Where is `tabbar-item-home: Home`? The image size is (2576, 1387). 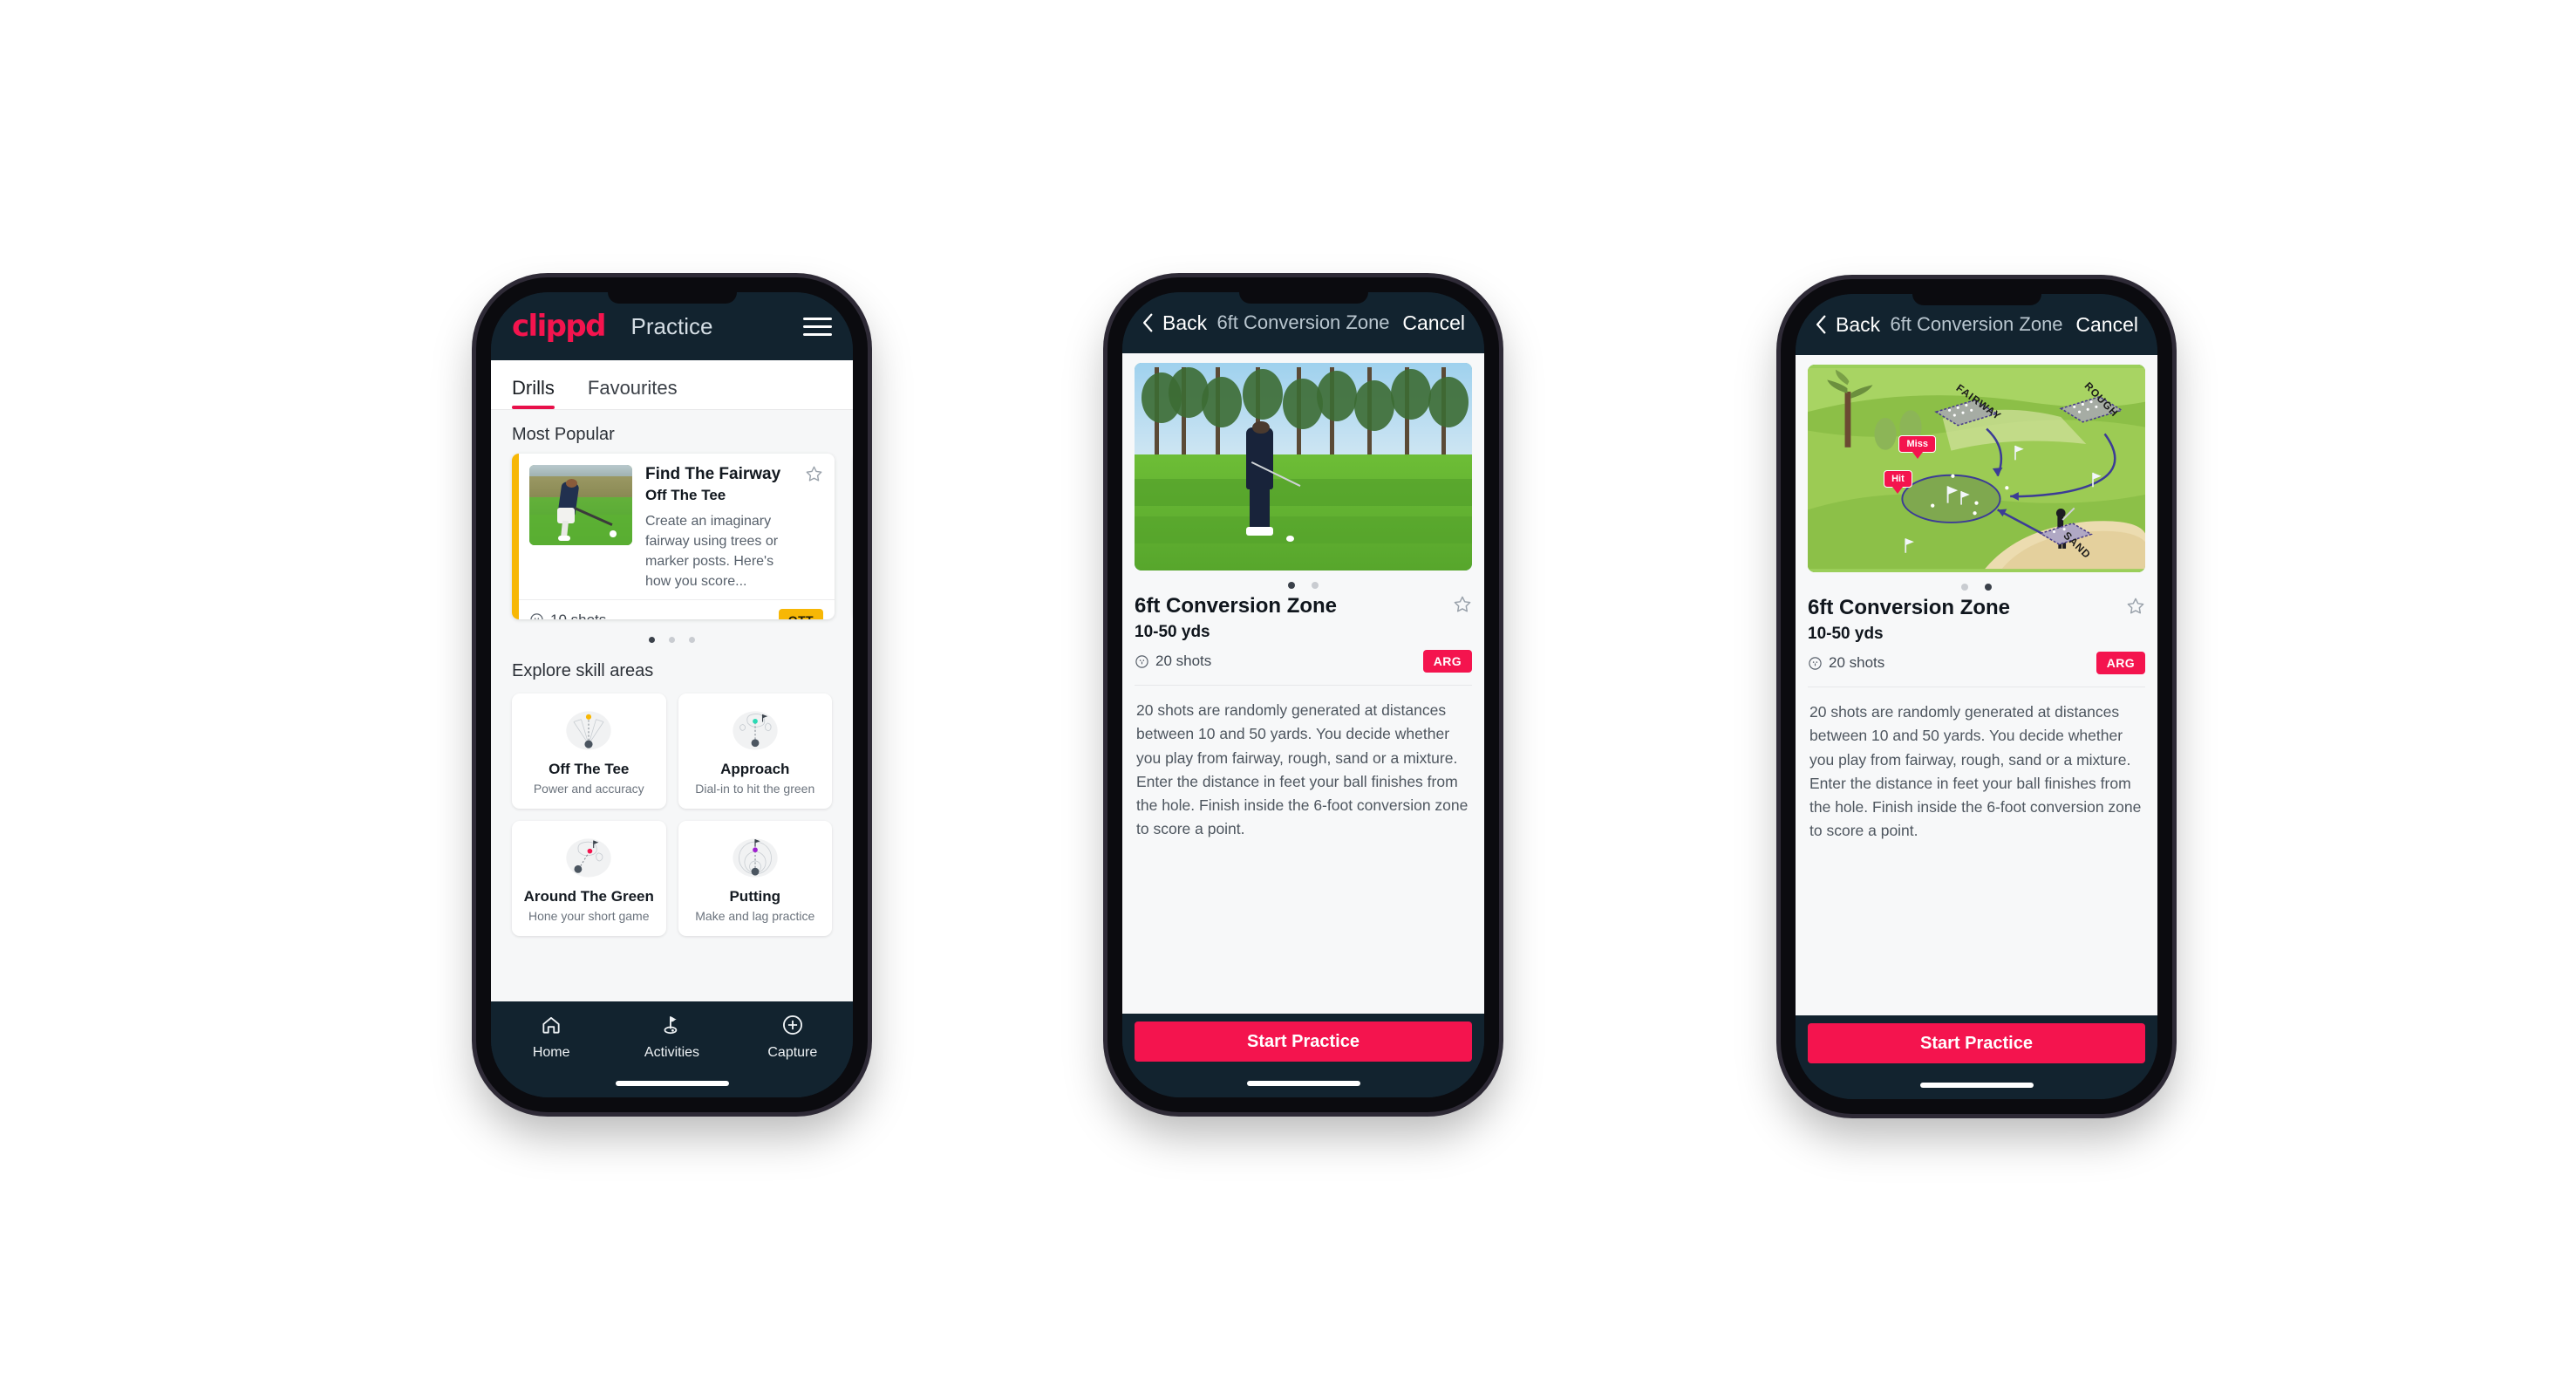
tabbar-item-home: Home is located at coordinates (551, 1037).